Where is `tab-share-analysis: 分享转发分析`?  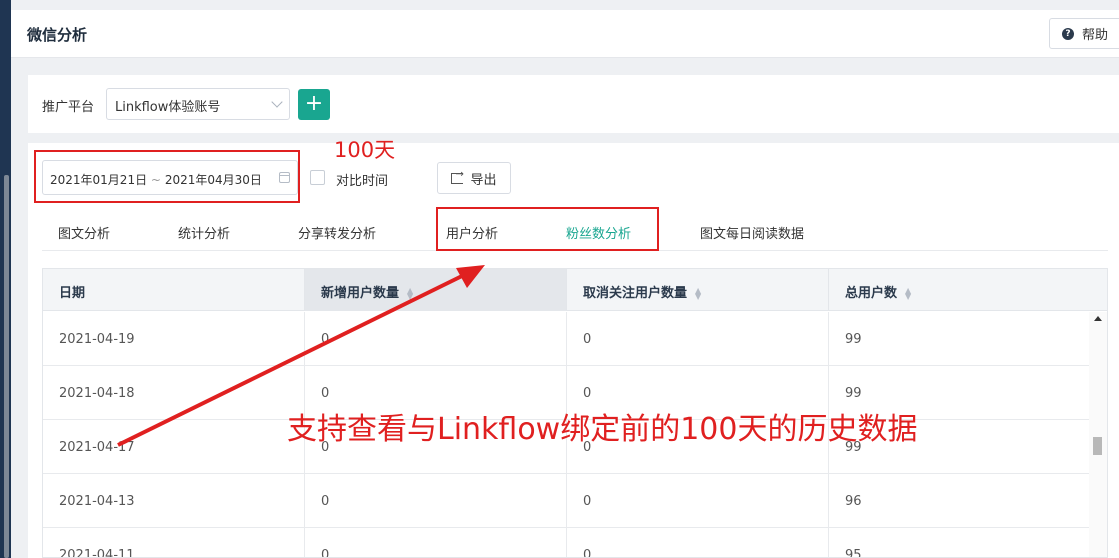
tab-share-analysis: 分享转发分析 is located at coordinates (337, 232).